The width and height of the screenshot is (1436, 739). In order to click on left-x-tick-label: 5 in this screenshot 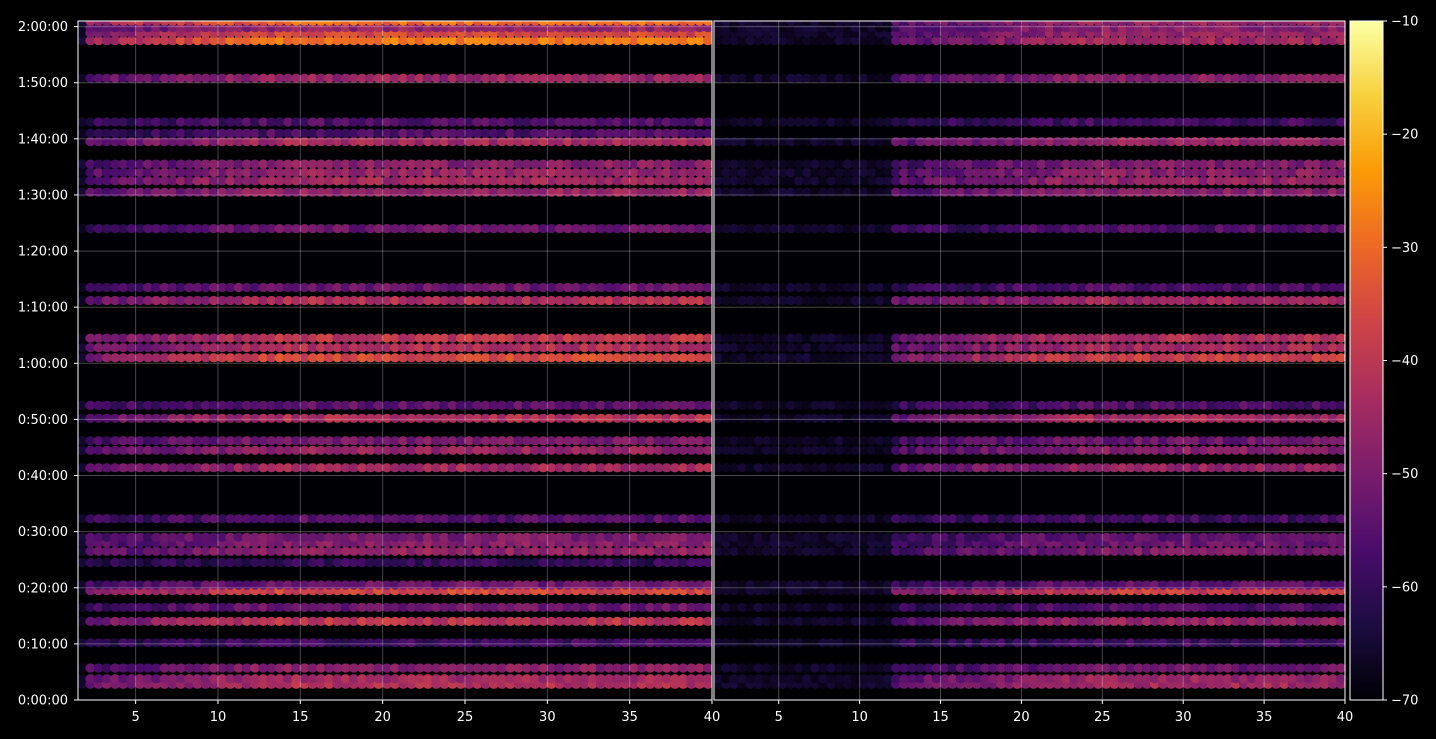, I will do `click(135, 717)`.